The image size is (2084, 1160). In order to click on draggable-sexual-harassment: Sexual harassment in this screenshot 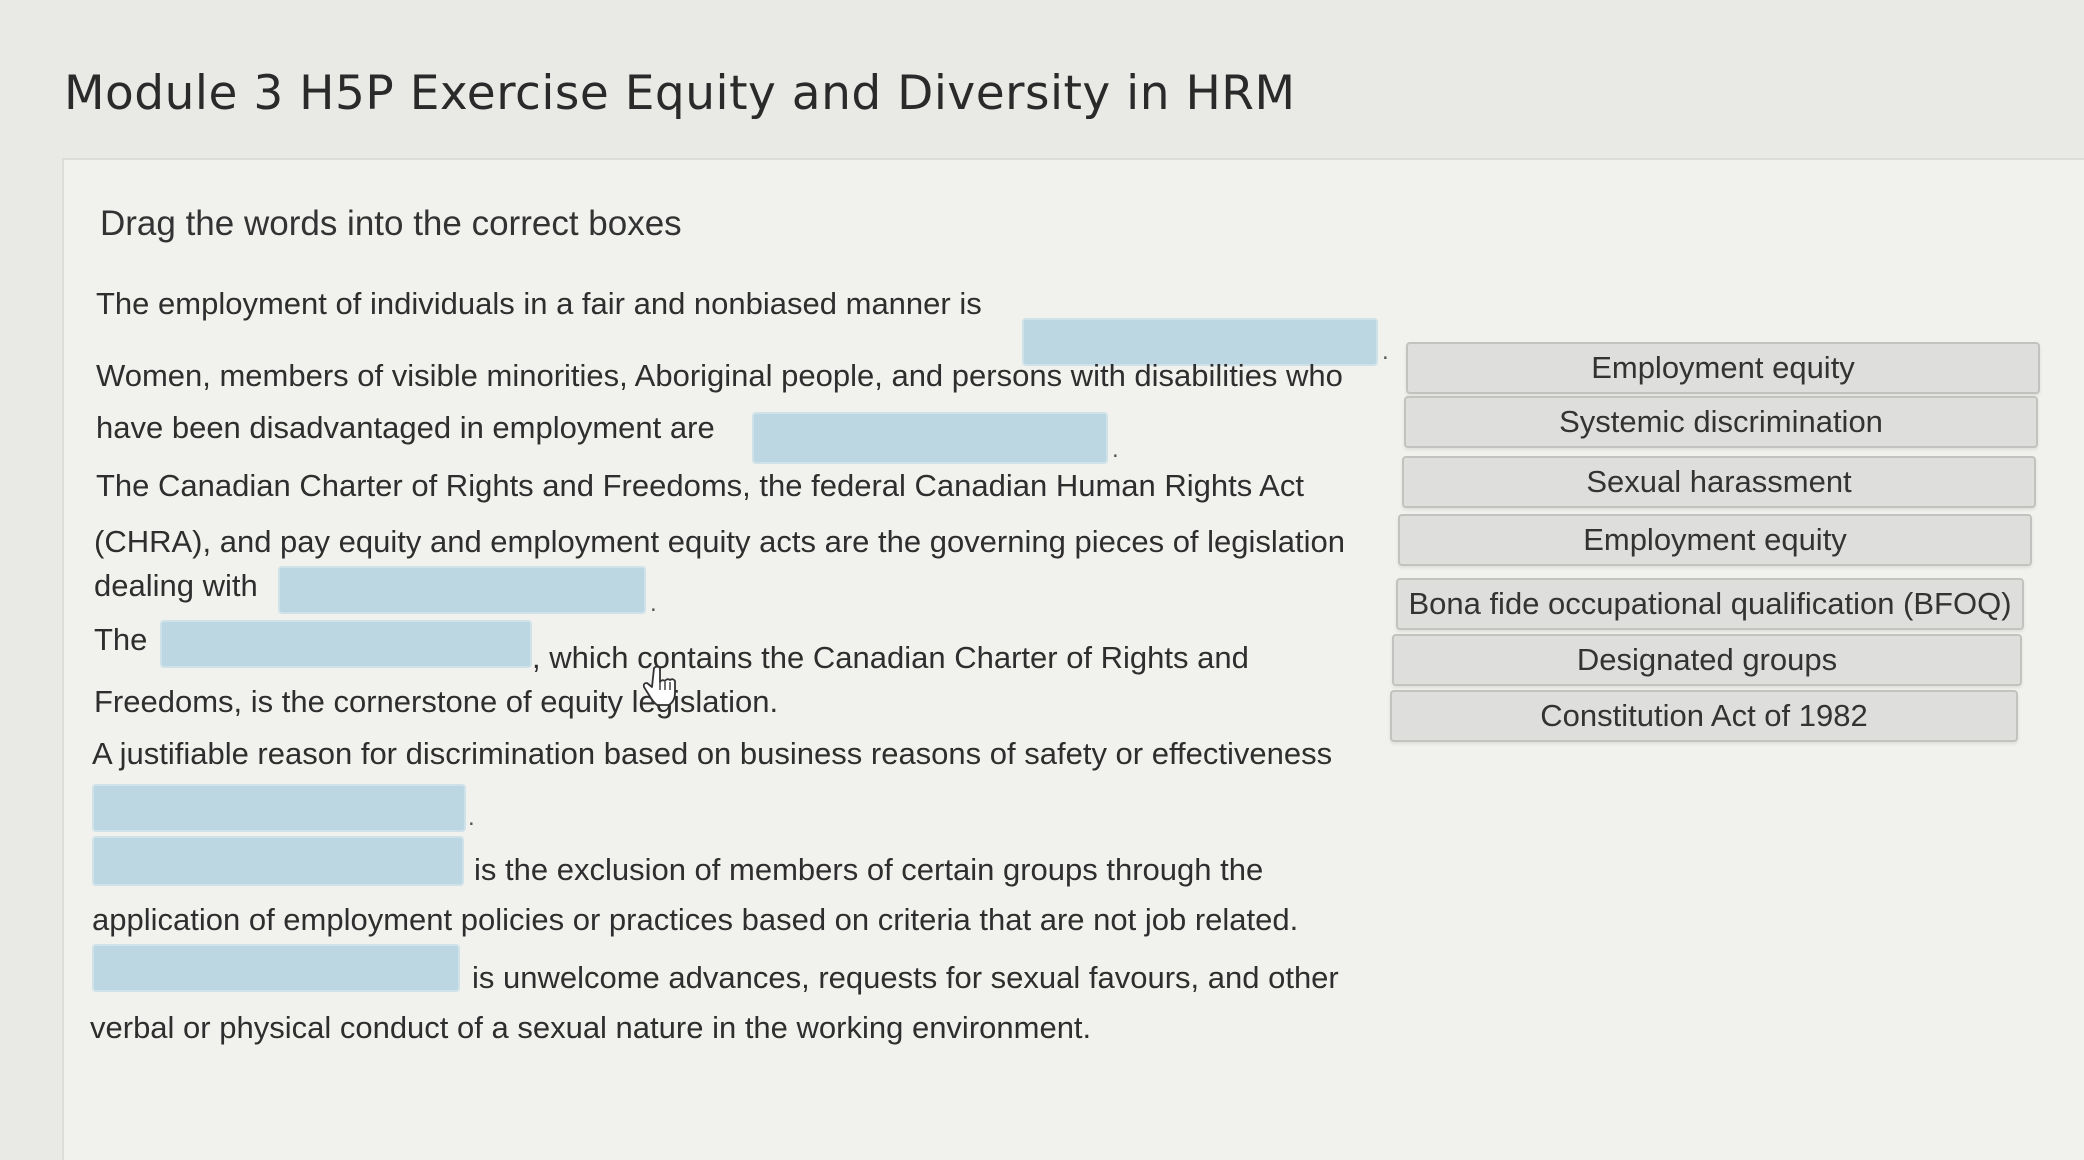, I will do `click(1719, 482)`.